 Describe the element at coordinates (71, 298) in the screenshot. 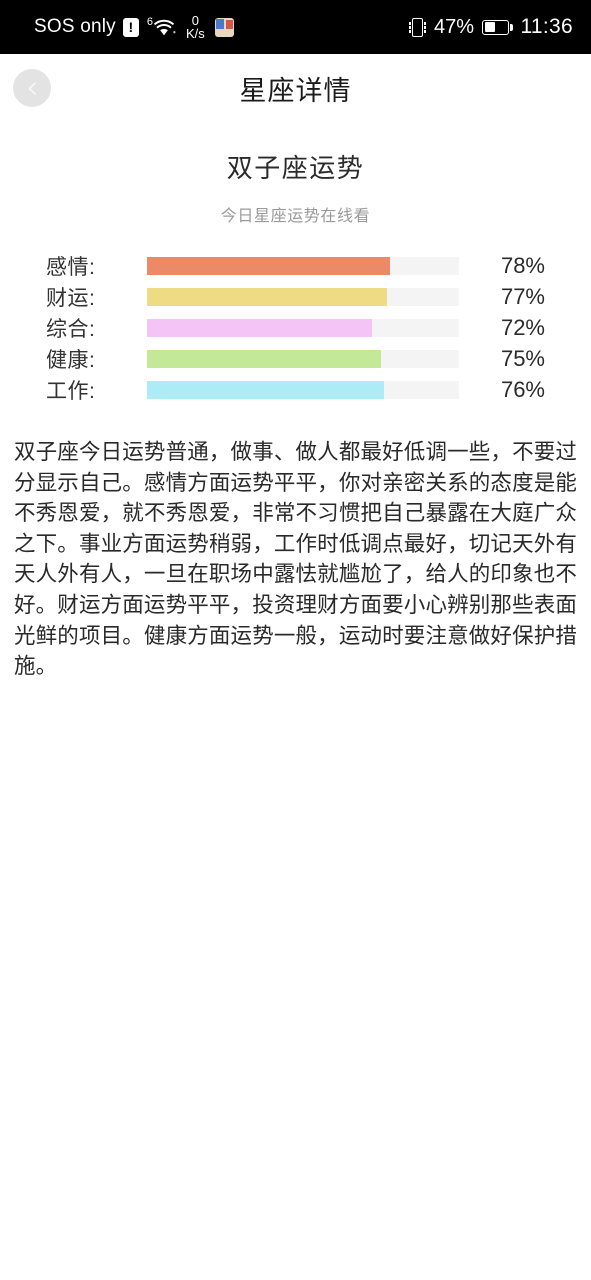

I see `stat-label: 财运:` at that location.